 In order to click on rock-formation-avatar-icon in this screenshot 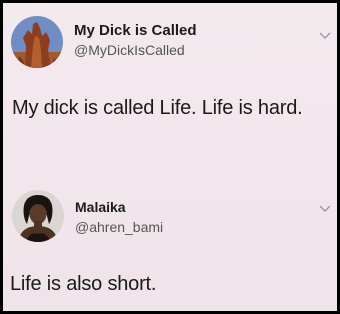, I will do `click(37, 42)`.